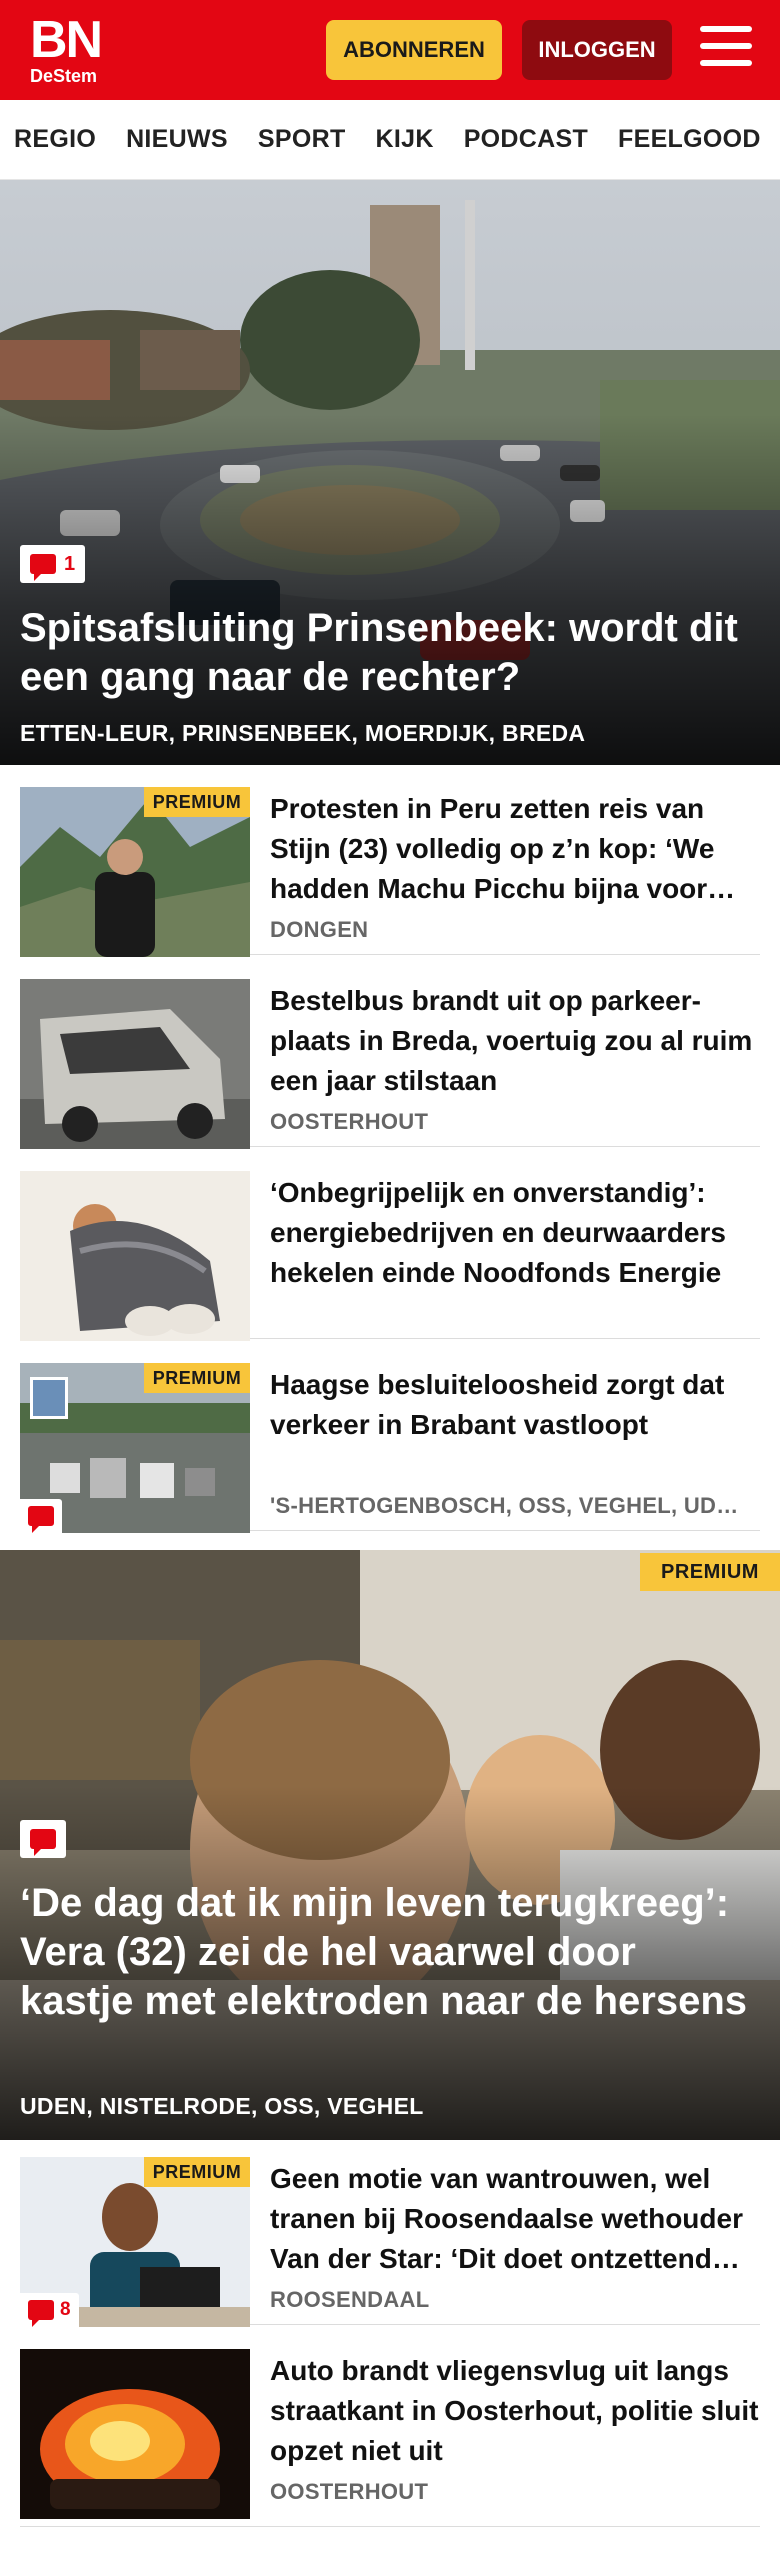 Image resolution: width=780 pixels, height=2560 pixels. What do you see at coordinates (303, 733) in the screenshot?
I see `hero-locations: ETTEN-LEUR, PRINSENBEEK, MOERDIJK, BREDA` at bounding box center [303, 733].